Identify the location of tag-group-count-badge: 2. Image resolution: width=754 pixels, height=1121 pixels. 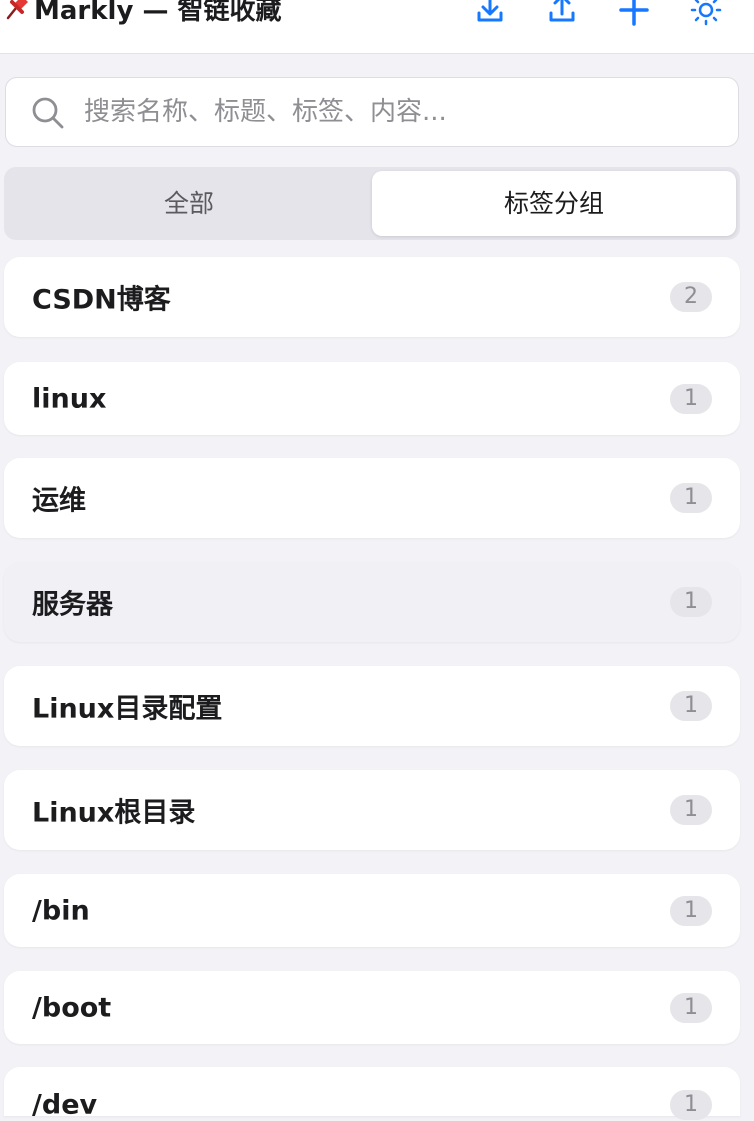
(691, 297).